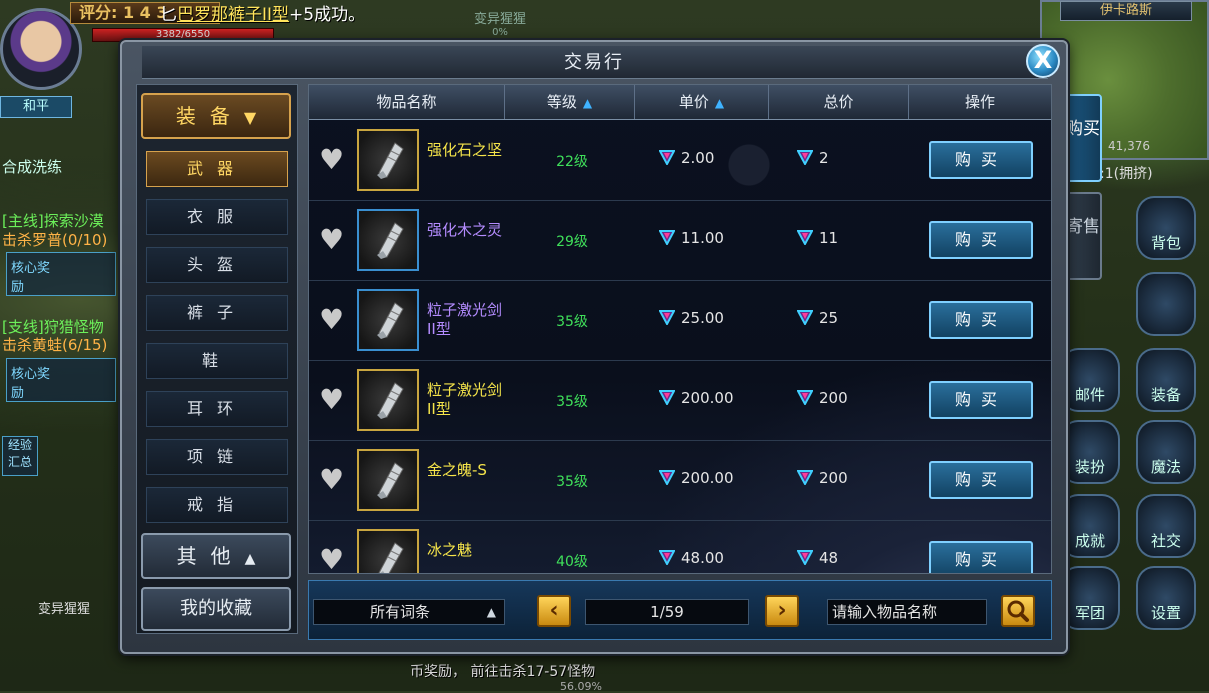 The width and height of the screenshot is (1209, 693). What do you see at coordinates (1166, 452) in the screenshot?
I see `magic-button: 魔法` at bounding box center [1166, 452].